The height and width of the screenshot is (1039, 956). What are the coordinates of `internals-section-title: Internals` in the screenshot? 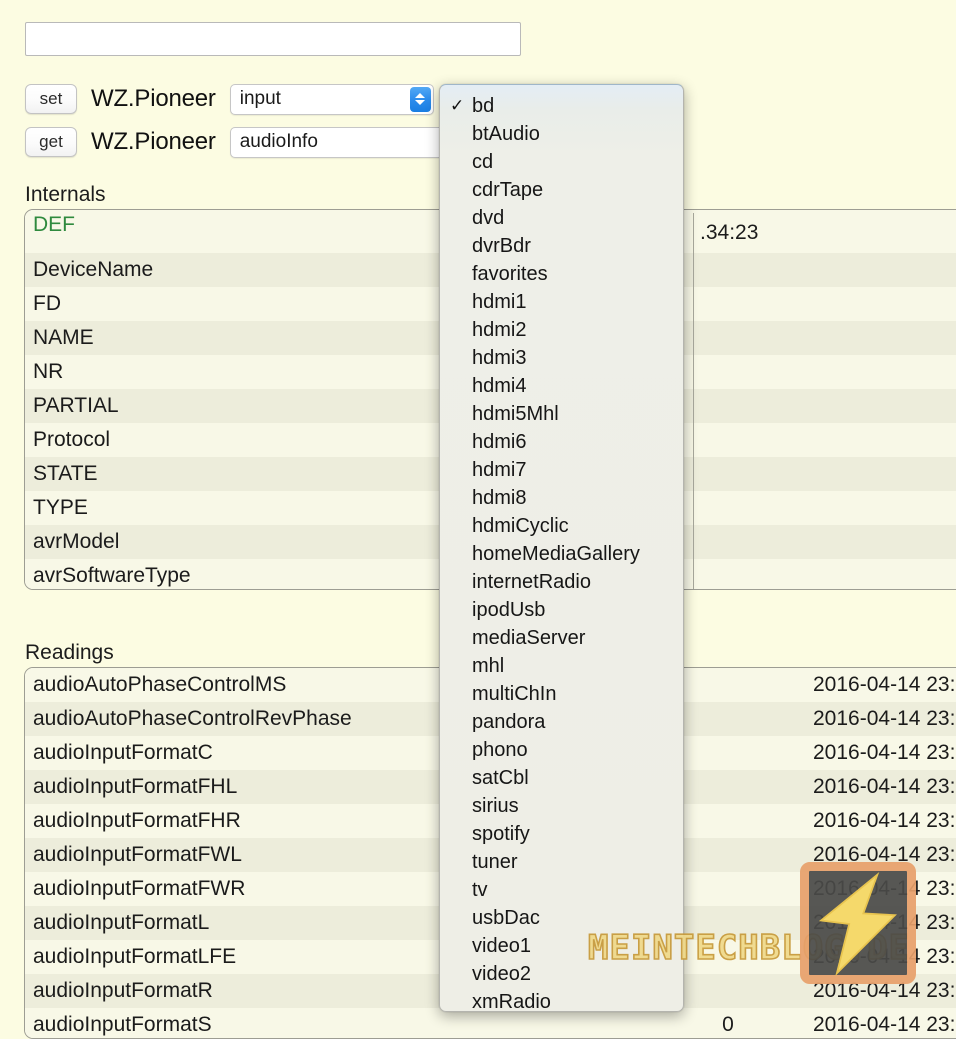 It's located at (65, 194).